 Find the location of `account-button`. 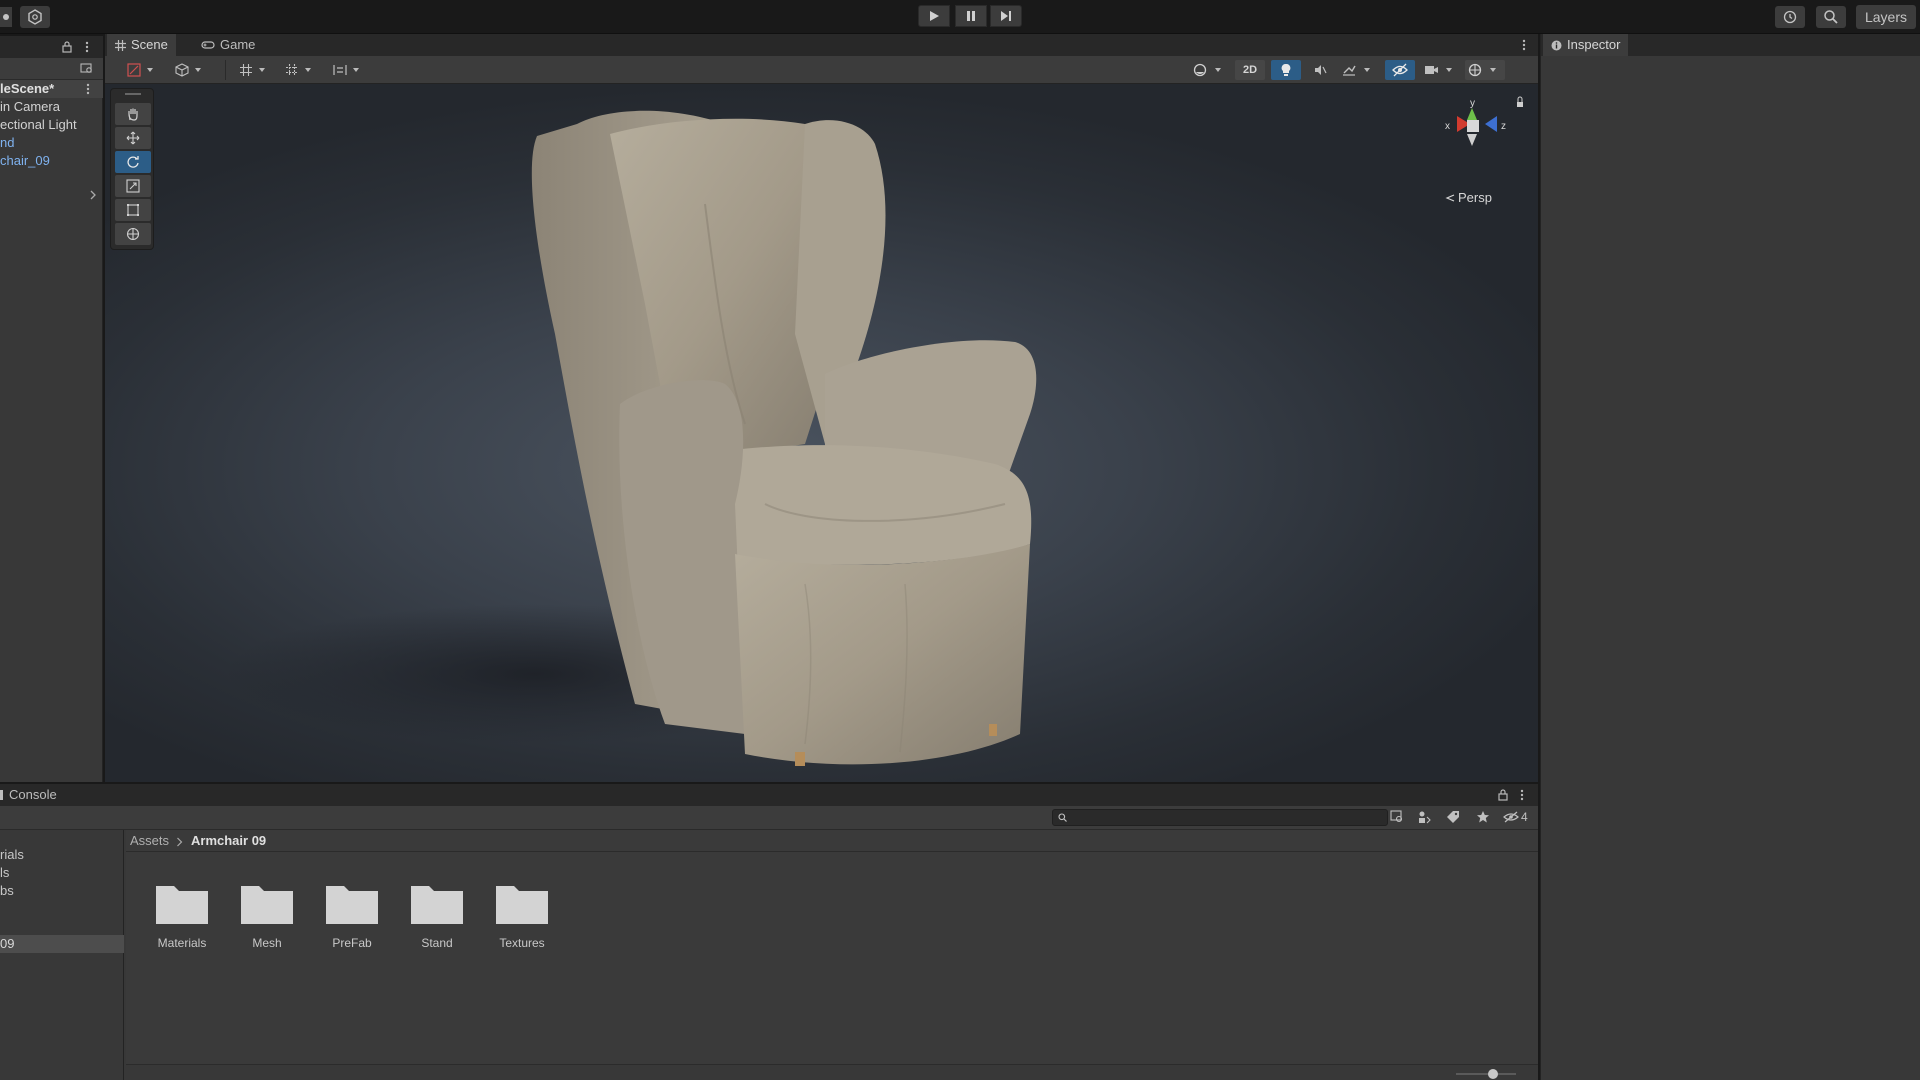

account-button is located at coordinates (6, 17).